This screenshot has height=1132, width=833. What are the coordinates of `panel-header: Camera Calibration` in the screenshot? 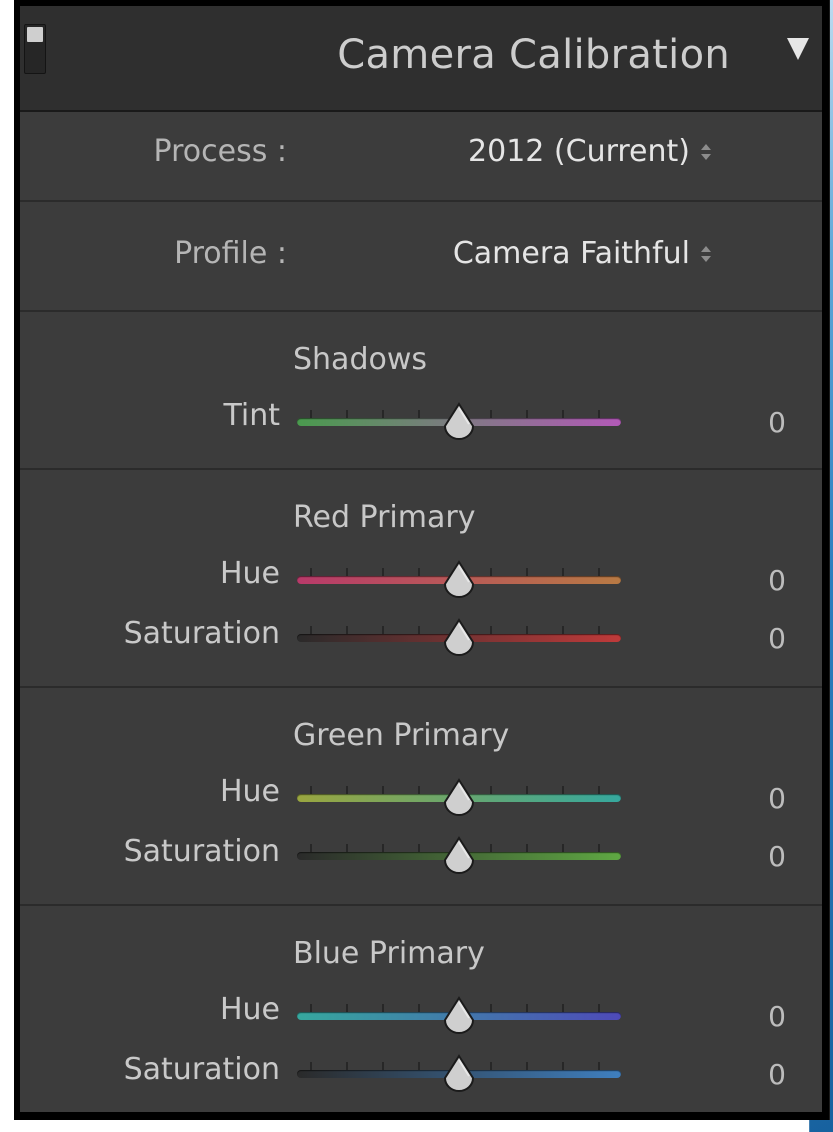 It's located at (421, 59).